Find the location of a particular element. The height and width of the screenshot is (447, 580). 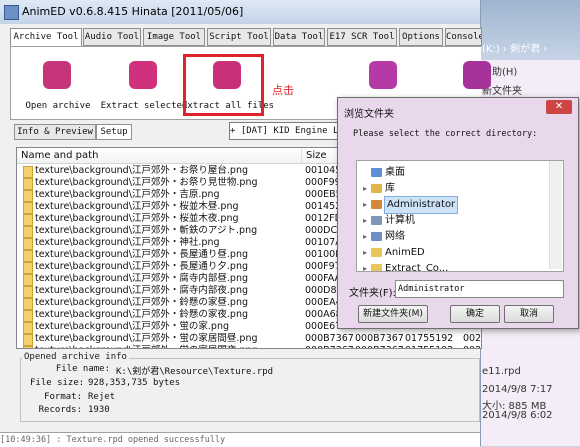

cancel-button: 取消 is located at coordinates (529, 314).